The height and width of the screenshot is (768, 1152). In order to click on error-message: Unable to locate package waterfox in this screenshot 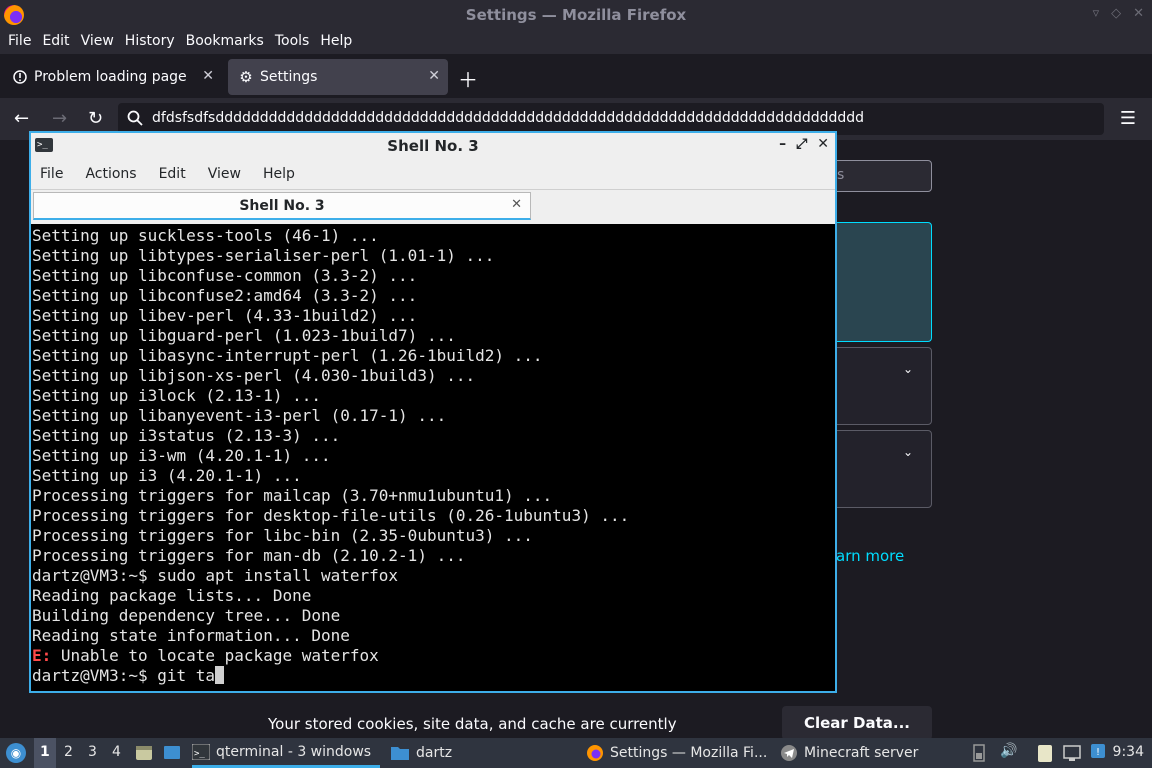, I will do `click(215, 655)`.